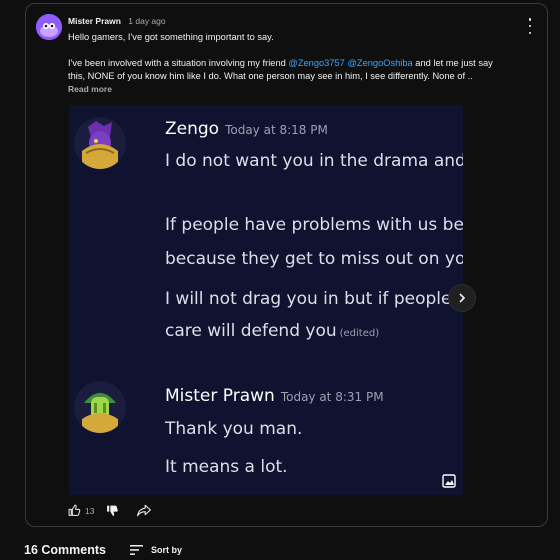 This screenshot has height=560, width=560. Describe the element at coordinates (359, 333) in the screenshot. I see `edited-tag: (edited)` at that location.